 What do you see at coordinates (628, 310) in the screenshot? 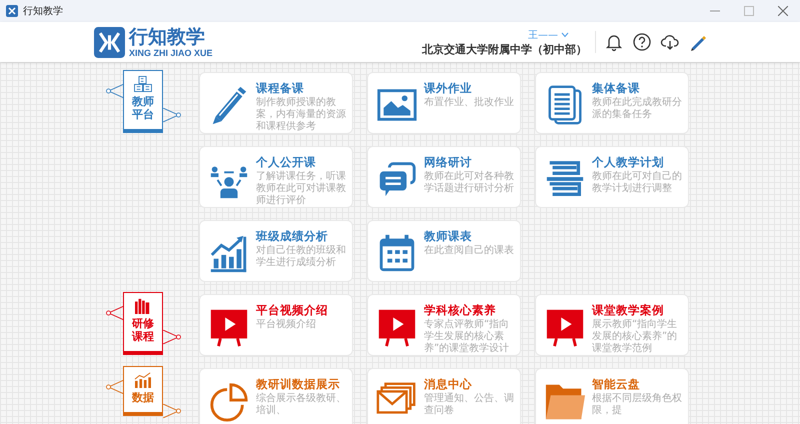
I see `card-title: 课堂教学案例` at bounding box center [628, 310].